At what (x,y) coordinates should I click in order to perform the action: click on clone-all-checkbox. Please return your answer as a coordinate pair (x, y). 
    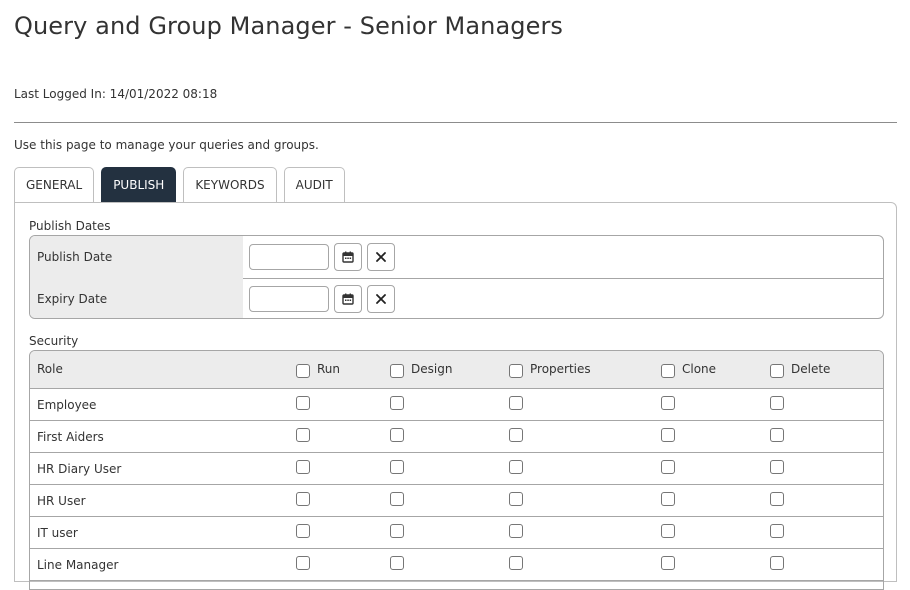
    Looking at the image, I should click on (668, 371).